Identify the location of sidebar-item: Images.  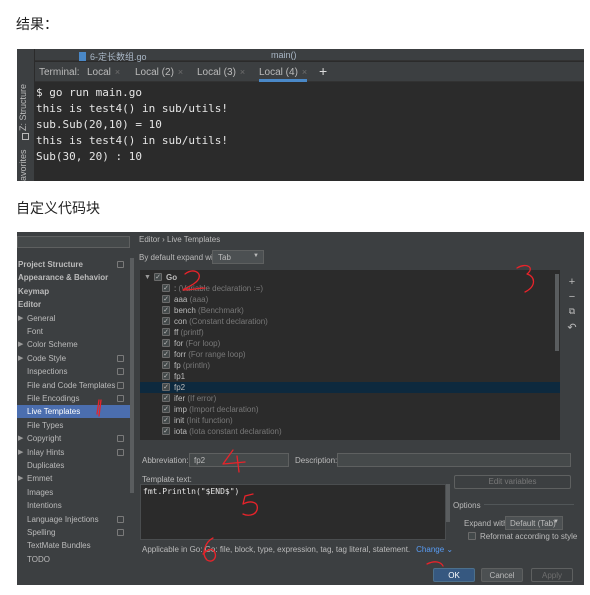
(73, 492).